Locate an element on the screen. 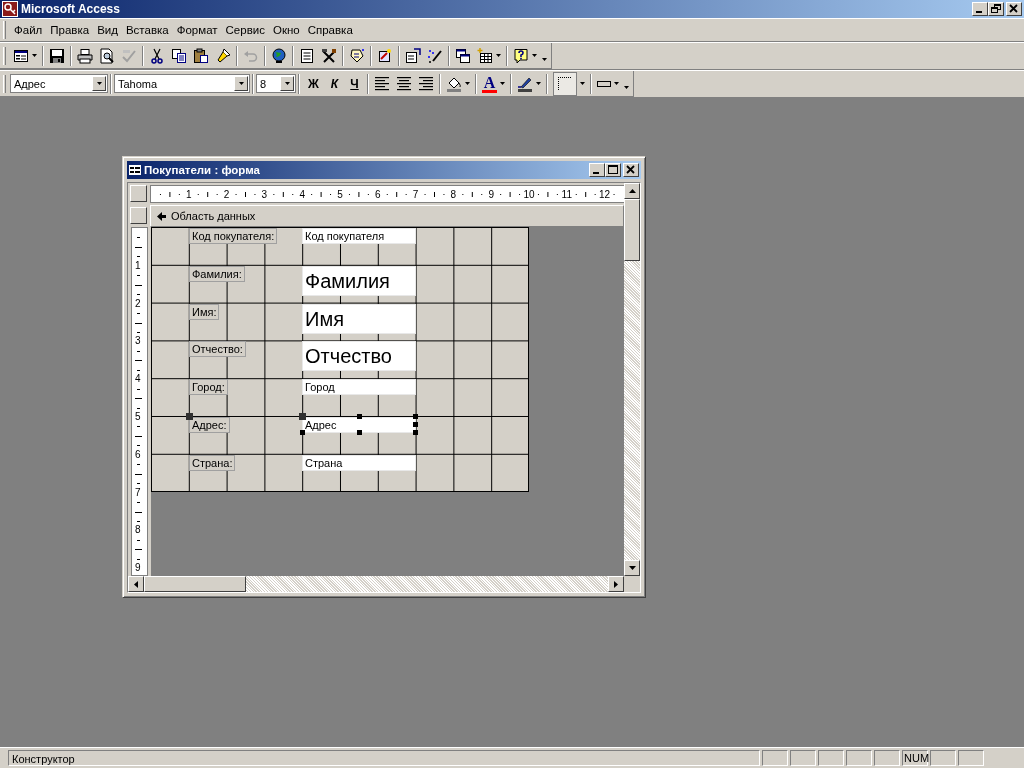 The image size is (1024, 768). scroll-down-button is located at coordinates (632, 568).